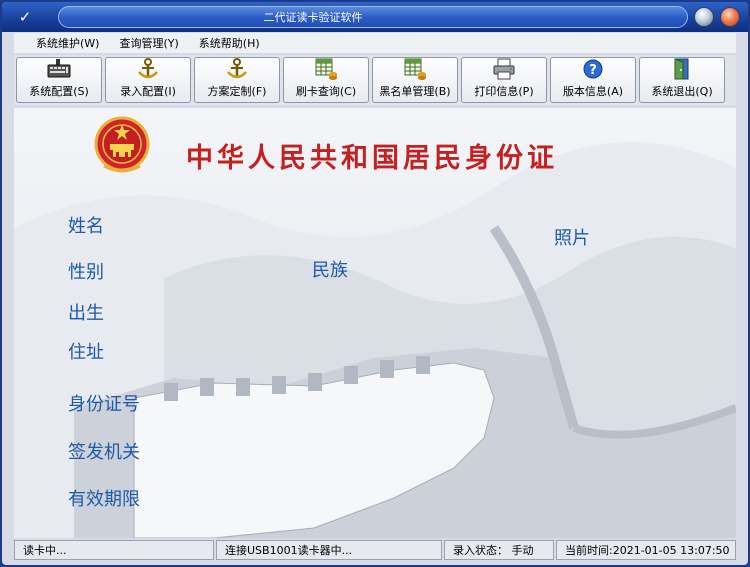 This screenshot has height=567, width=750. What do you see at coordinates (229, 43) in the screenshot?
I see `menu-system-help: 系统帮助(H)` at bounding box center [229, 43].